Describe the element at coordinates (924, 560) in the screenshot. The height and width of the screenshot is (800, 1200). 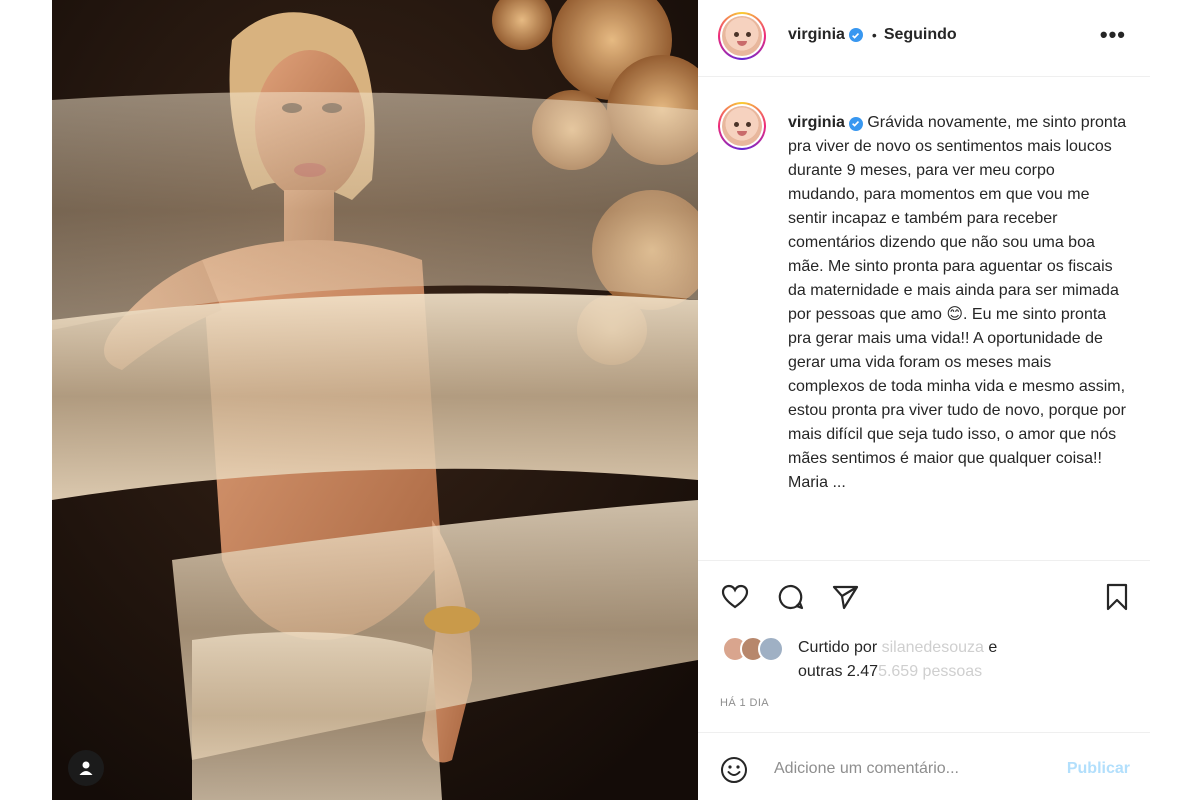
I see `actions-divider` at that location.